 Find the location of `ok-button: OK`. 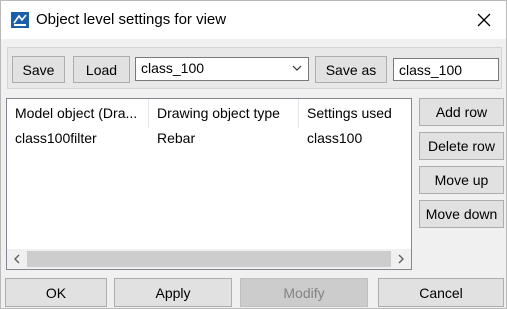

ok-button: OK is located at coordinates (56, 292).